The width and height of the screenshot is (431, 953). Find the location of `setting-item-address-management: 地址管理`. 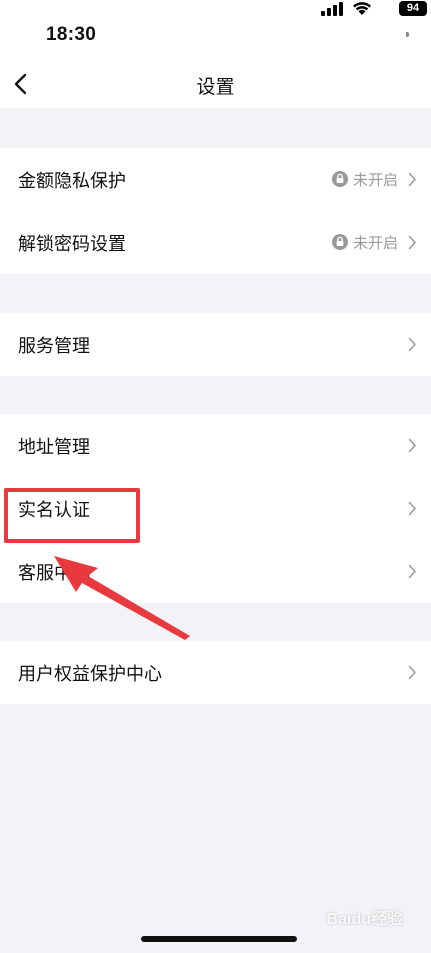

setting-item-address-management: 地址管理 is located at coordinates (215, 445).